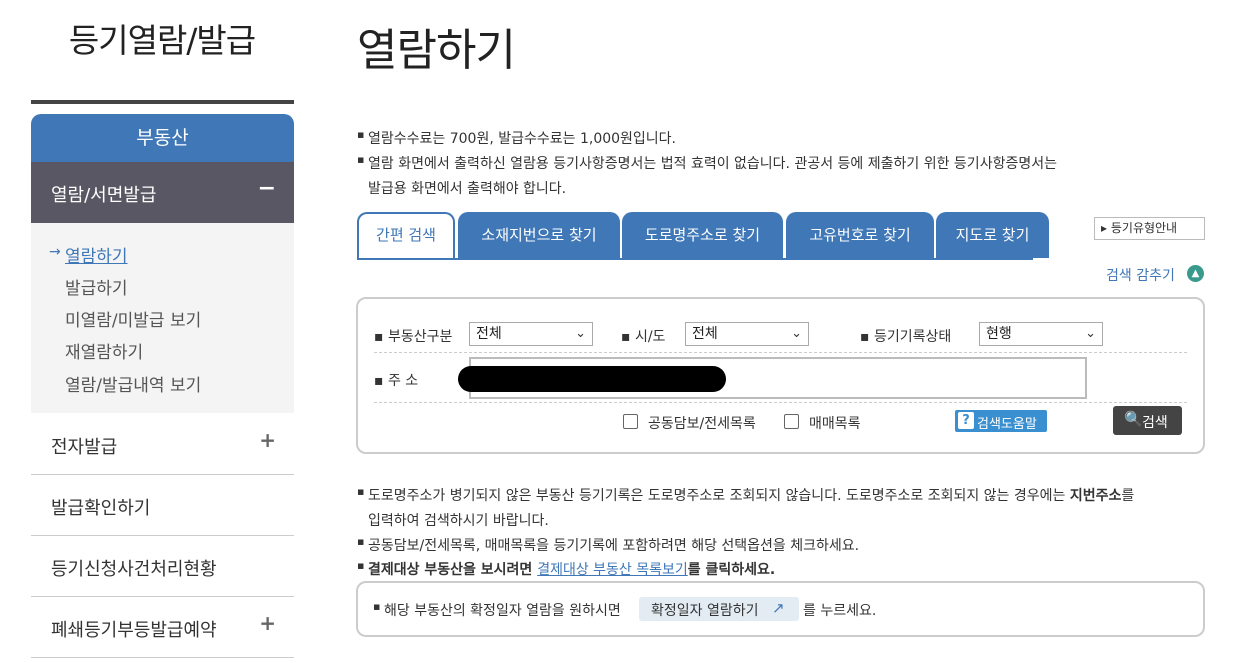 Image resolution: width=1243 pixels, height=663 pixels. Describe the element at coordinates (101, 508) in the screenshot. I see `sidebar-item-label: 발급확인하기` at that location.